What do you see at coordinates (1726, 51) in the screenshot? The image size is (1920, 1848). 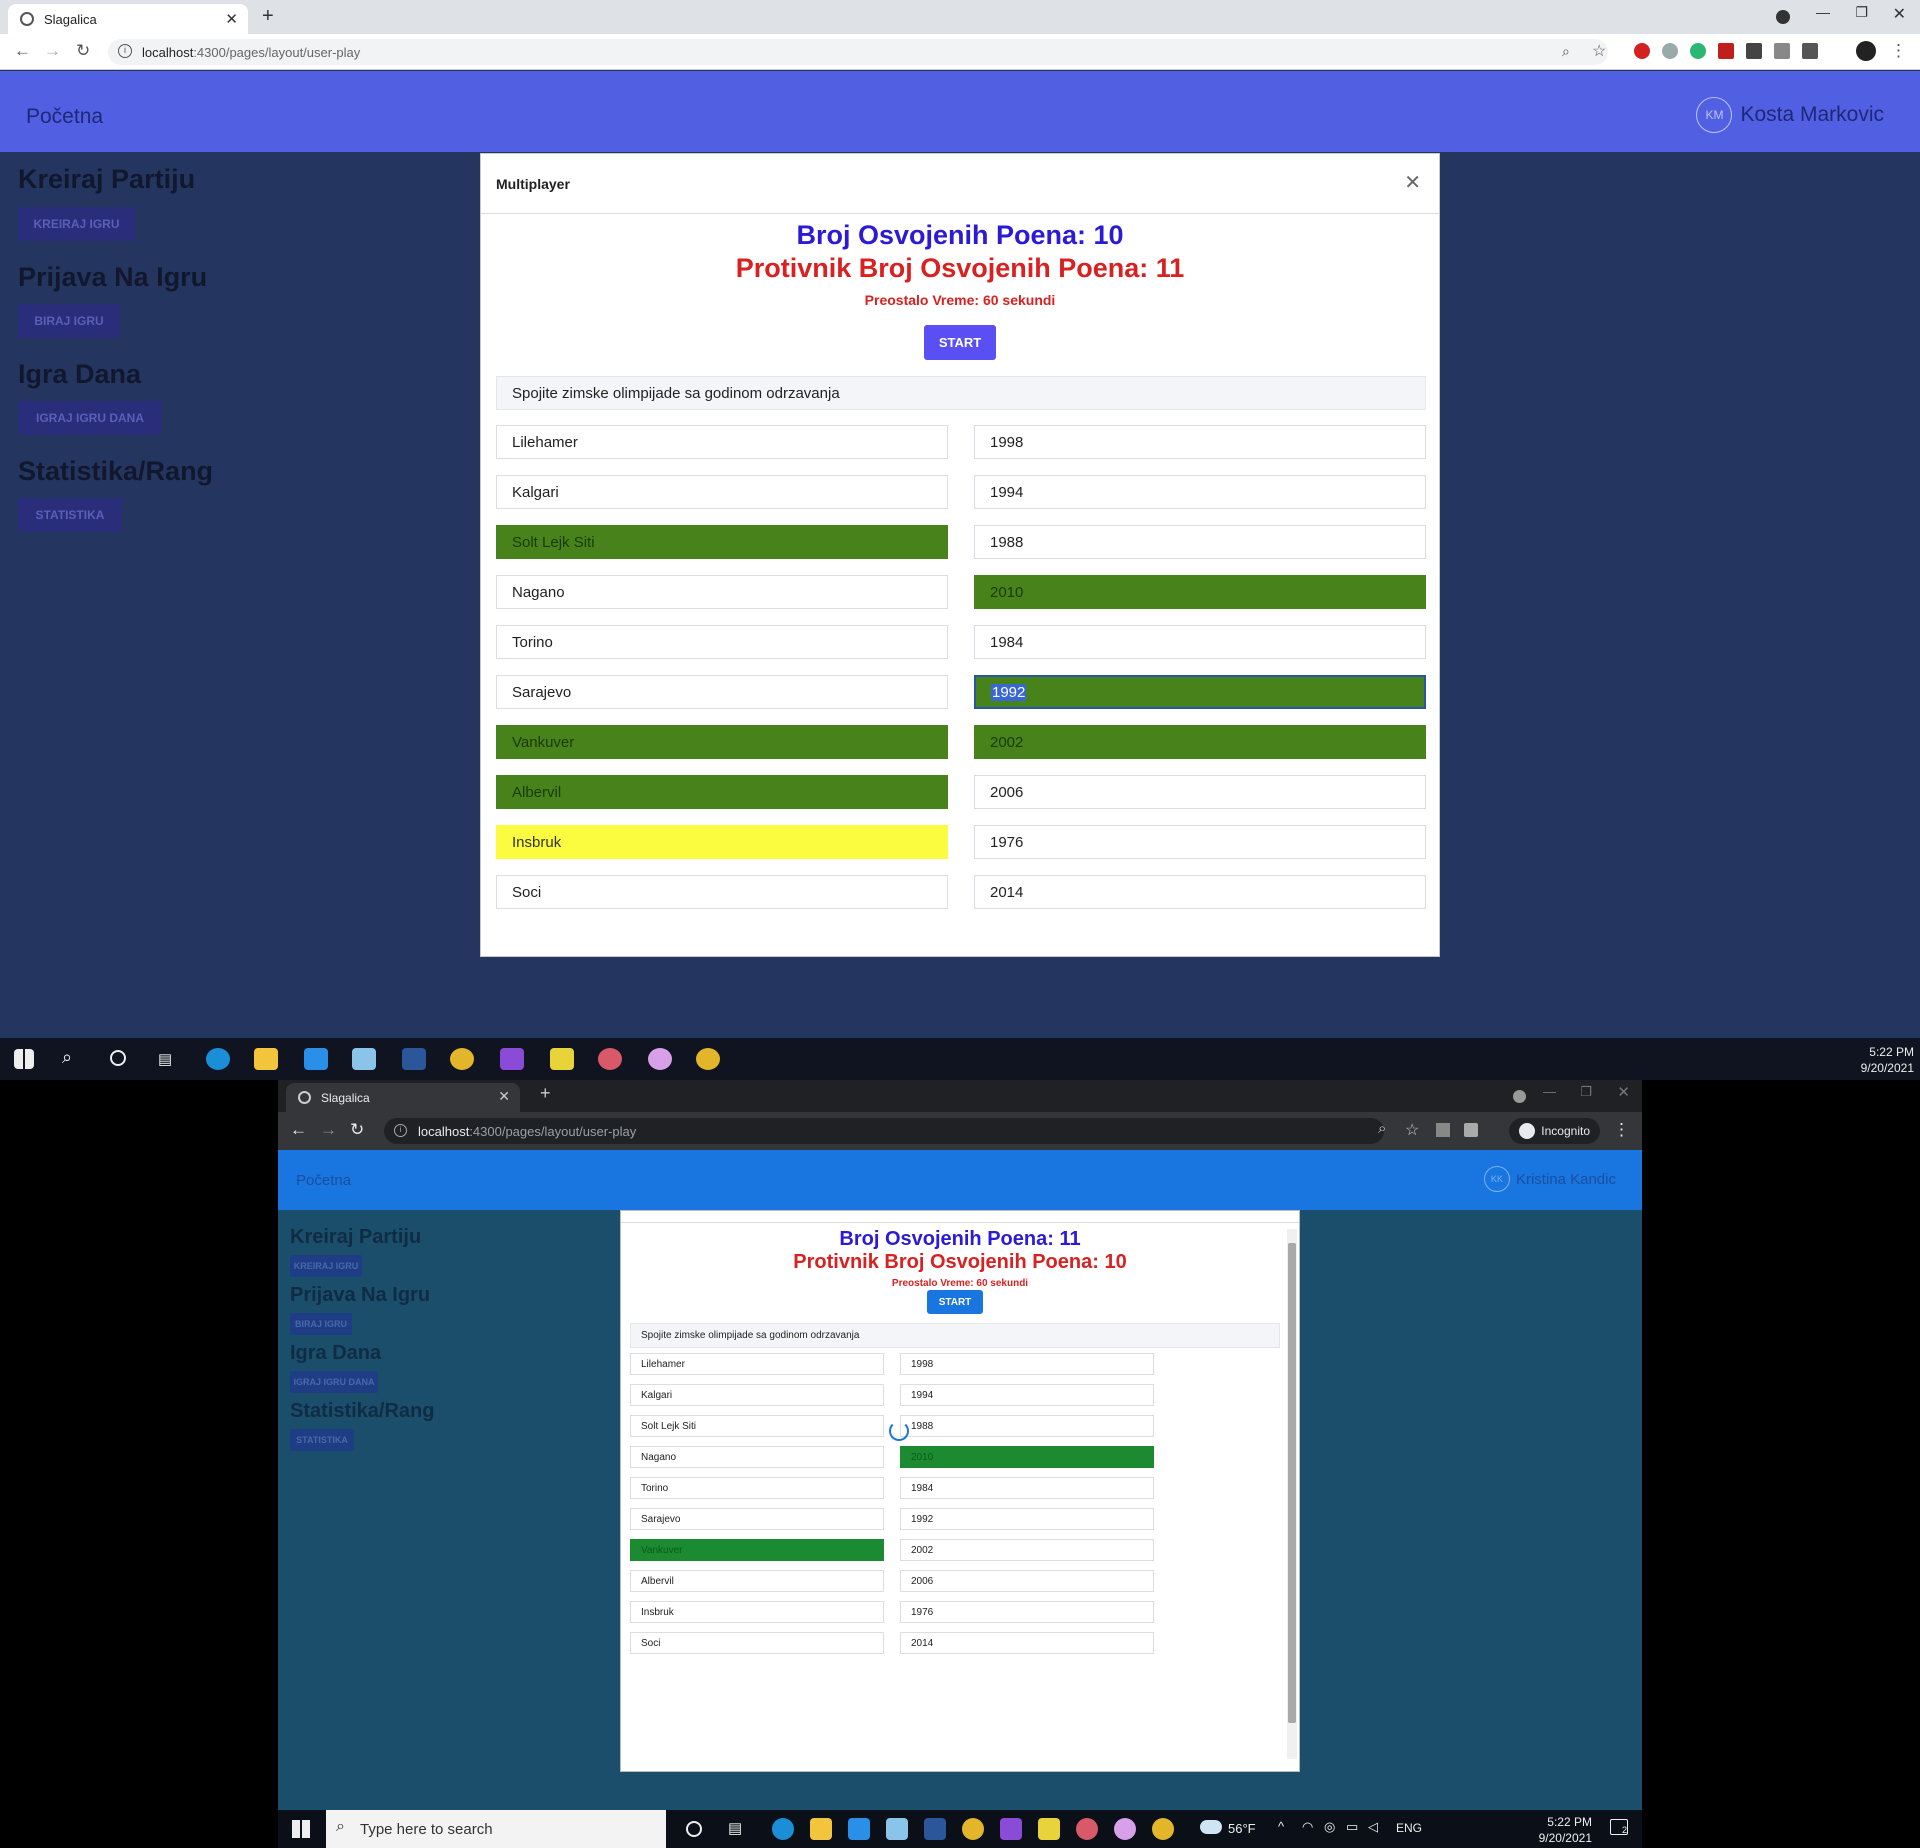 I see `pdf-extension-icon` at bounding box center [1726, 51].